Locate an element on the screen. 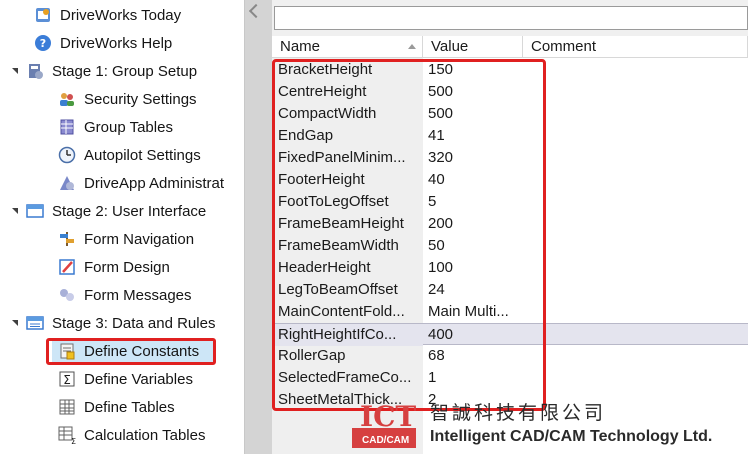 This screenshot has width=748, height=454. calc-table-icon: Σ is located at coordinates (67, 435).